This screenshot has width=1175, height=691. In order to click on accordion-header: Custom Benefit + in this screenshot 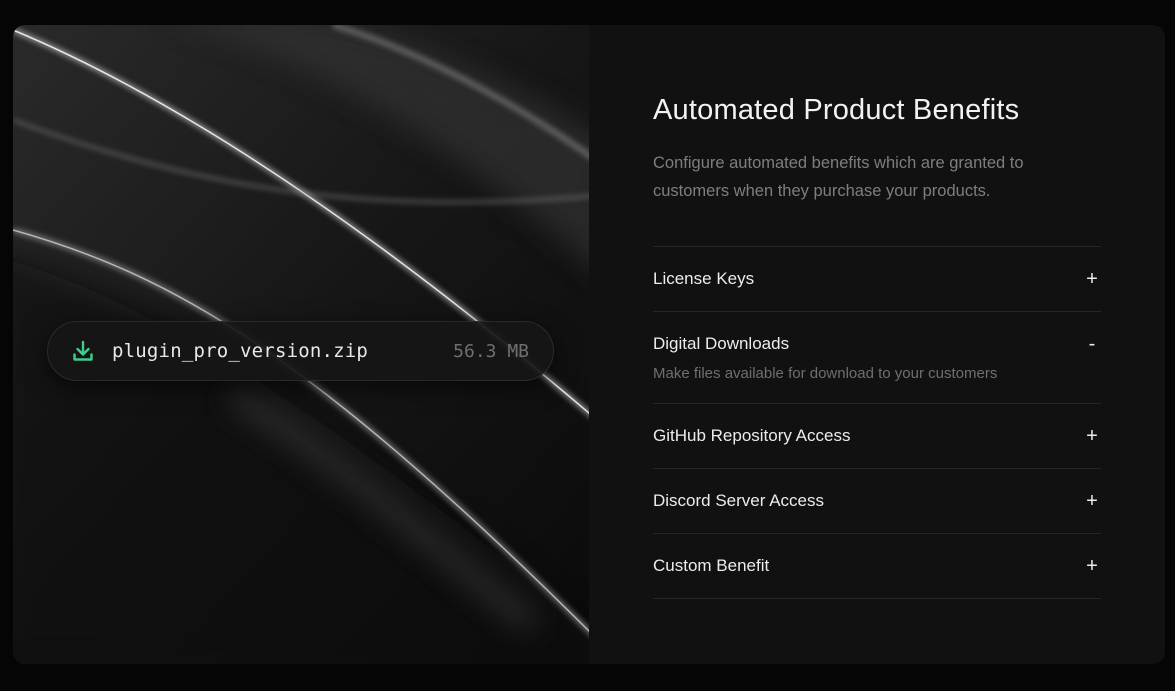, I will do `click(877, 566)`.